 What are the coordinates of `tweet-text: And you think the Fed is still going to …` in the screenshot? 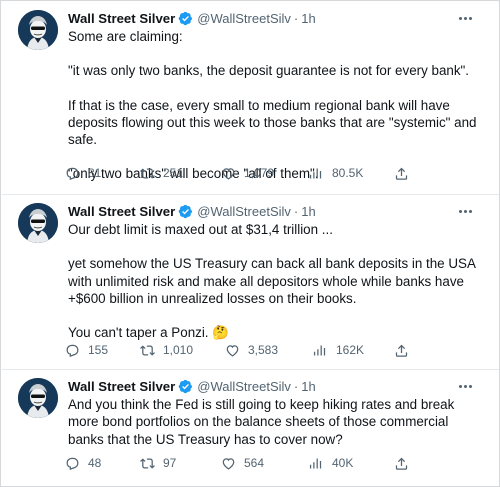 It's located at (273, 422).